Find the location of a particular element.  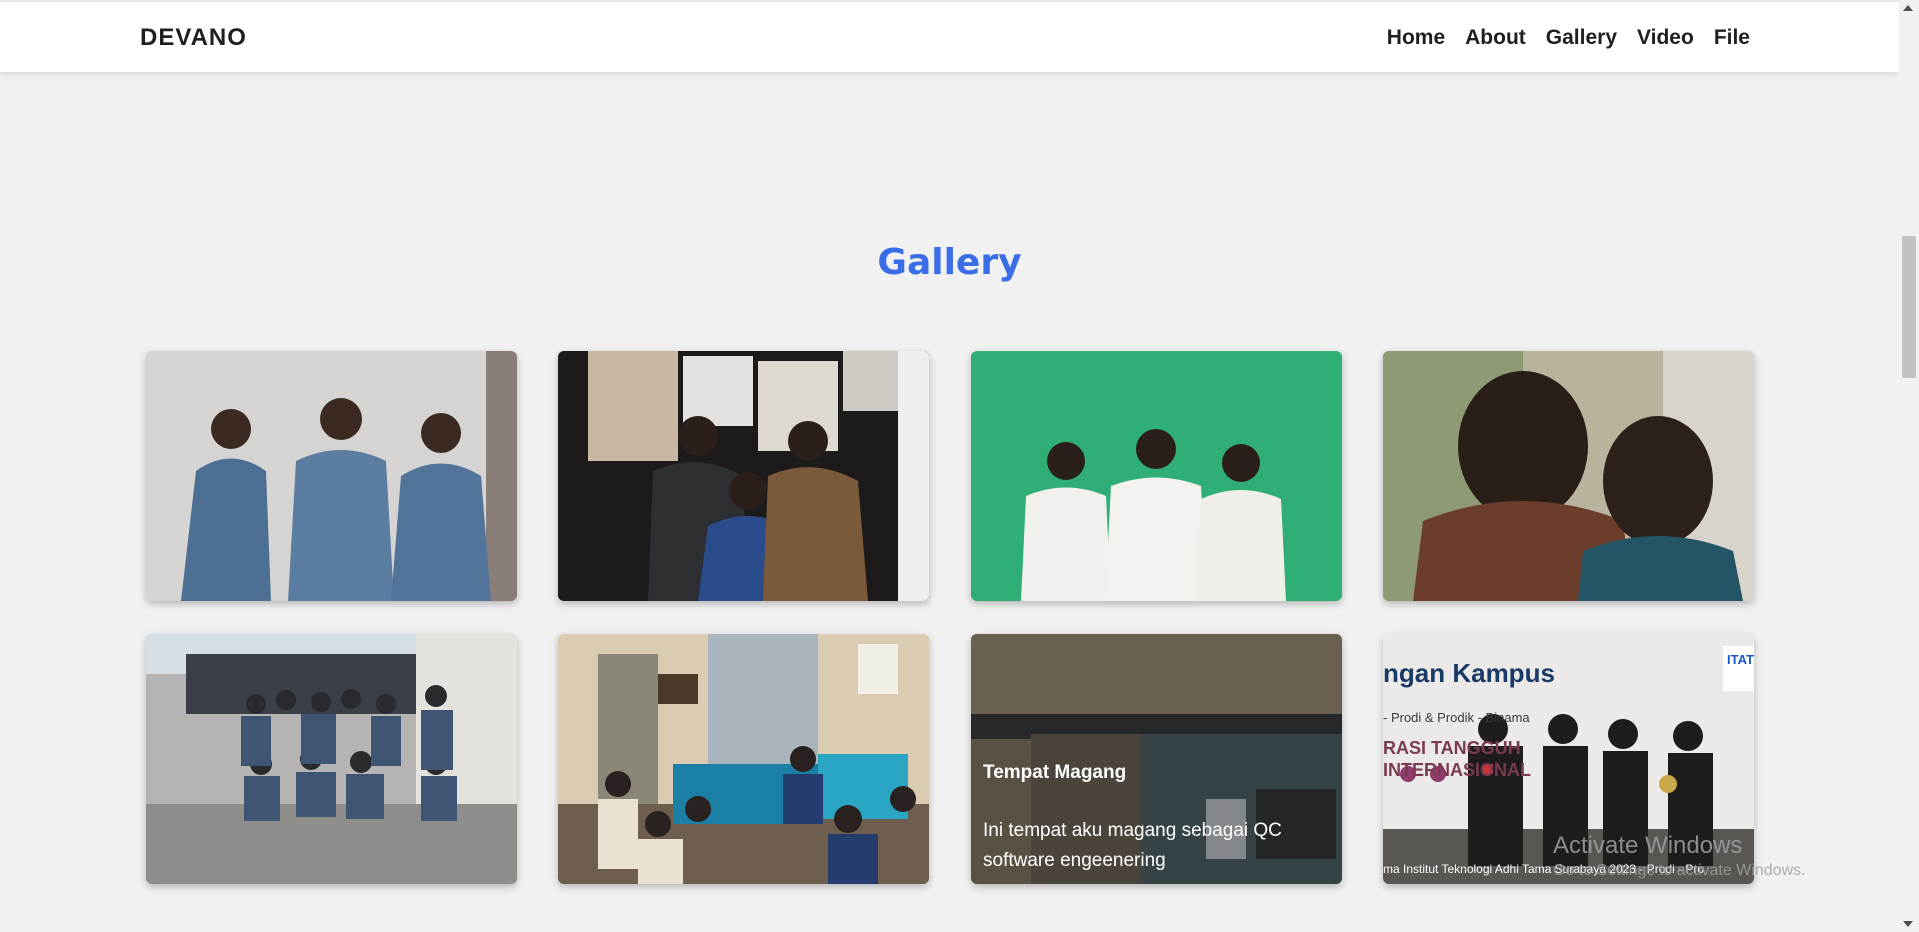

scrollbar-thumb is located at coordinates (1909, 307).